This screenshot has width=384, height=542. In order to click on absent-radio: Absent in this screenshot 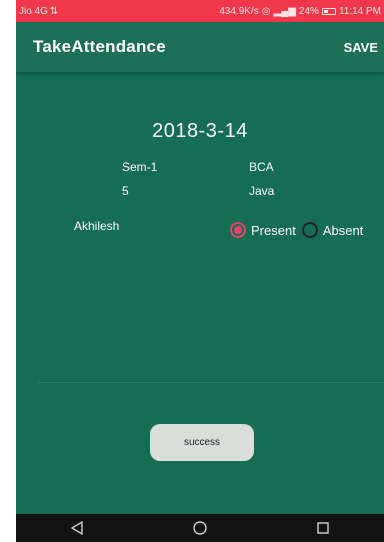, I will do `click(332, 230)`.